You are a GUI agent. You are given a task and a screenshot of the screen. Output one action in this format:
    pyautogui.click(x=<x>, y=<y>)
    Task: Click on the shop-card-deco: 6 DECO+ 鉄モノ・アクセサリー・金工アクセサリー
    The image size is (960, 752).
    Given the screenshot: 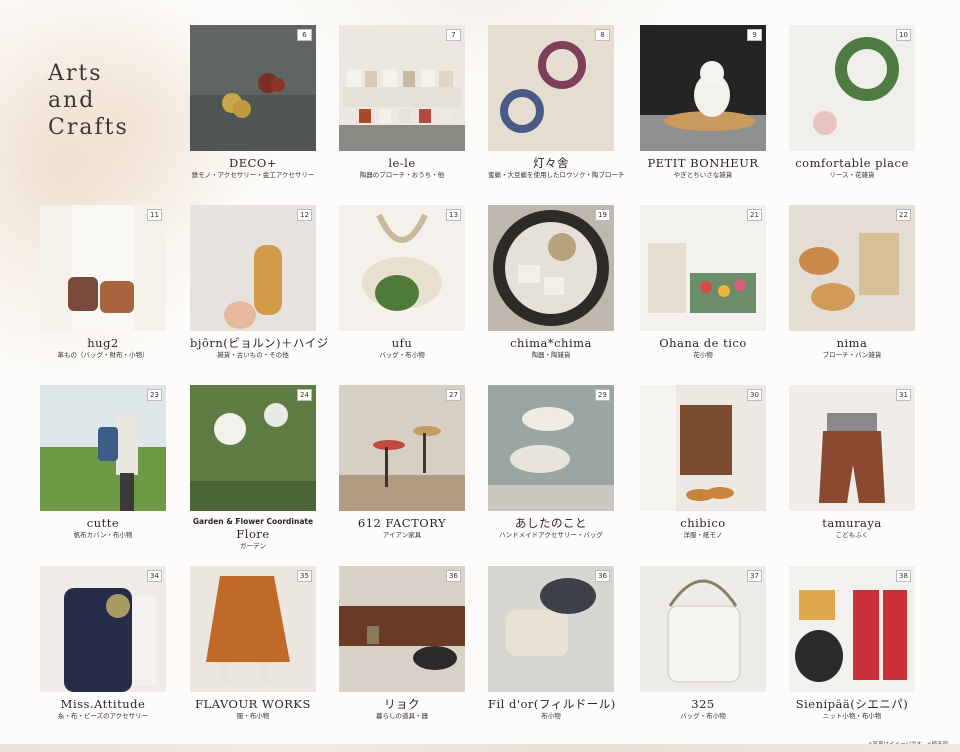 What is the action you would take?
    pyautogui.click(x=253, y=102)
    